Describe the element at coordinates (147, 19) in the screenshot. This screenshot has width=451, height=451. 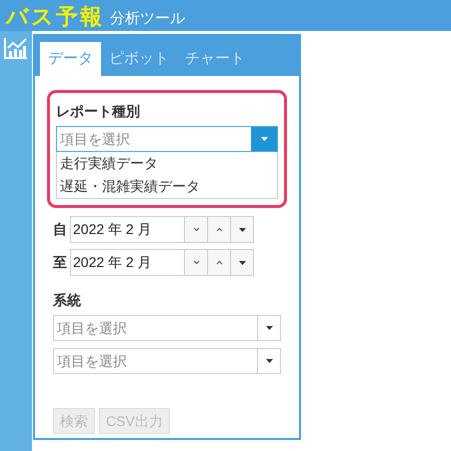
I see `app-subtitle: 分析ツール` at that location.